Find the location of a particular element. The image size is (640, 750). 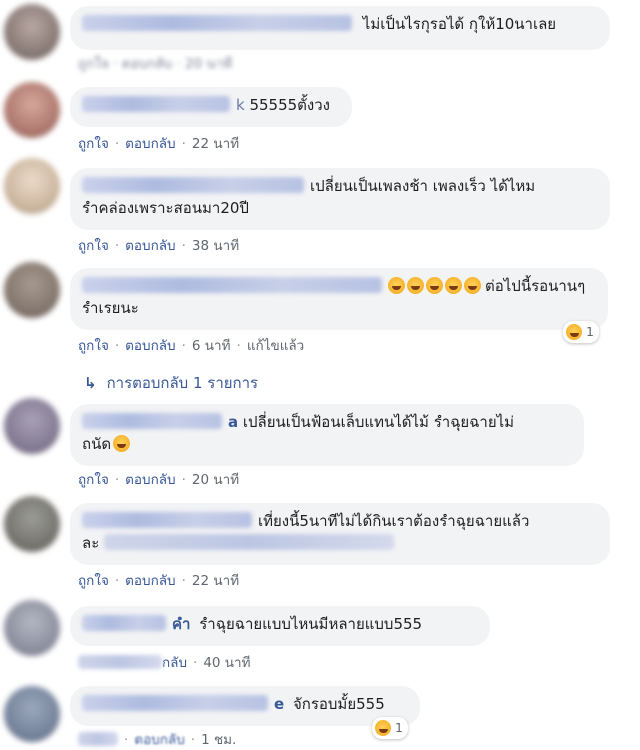

comment-bubble: k 55555ตั้งวง is located at coordinates (211, 107).